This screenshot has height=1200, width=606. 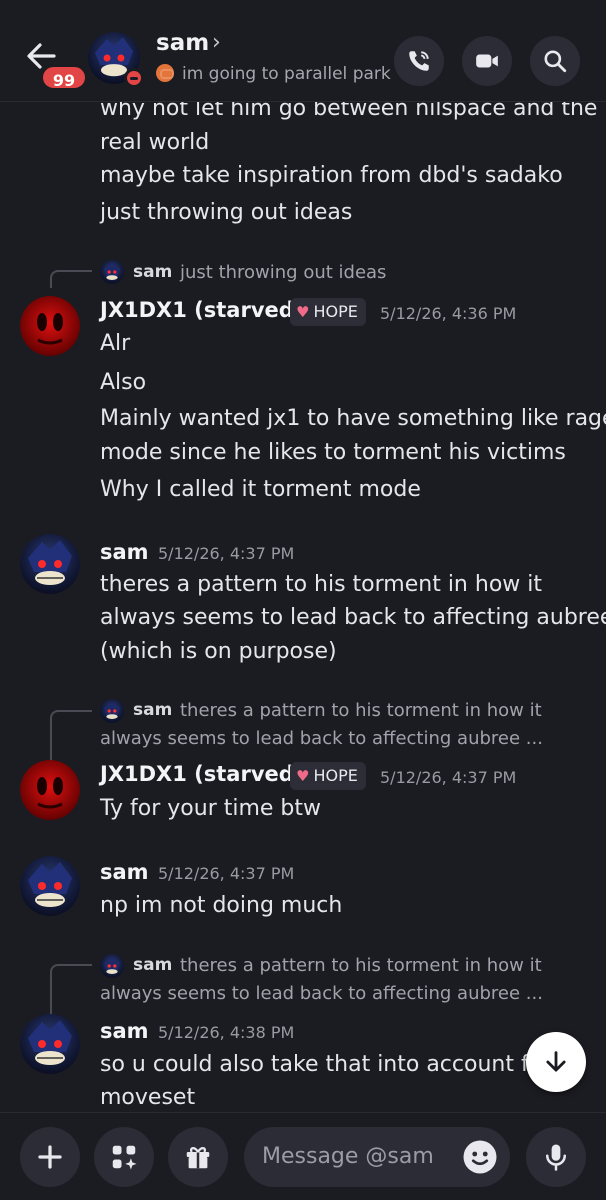 I want to click on message-line: Alr, so click(x=115, y=343).